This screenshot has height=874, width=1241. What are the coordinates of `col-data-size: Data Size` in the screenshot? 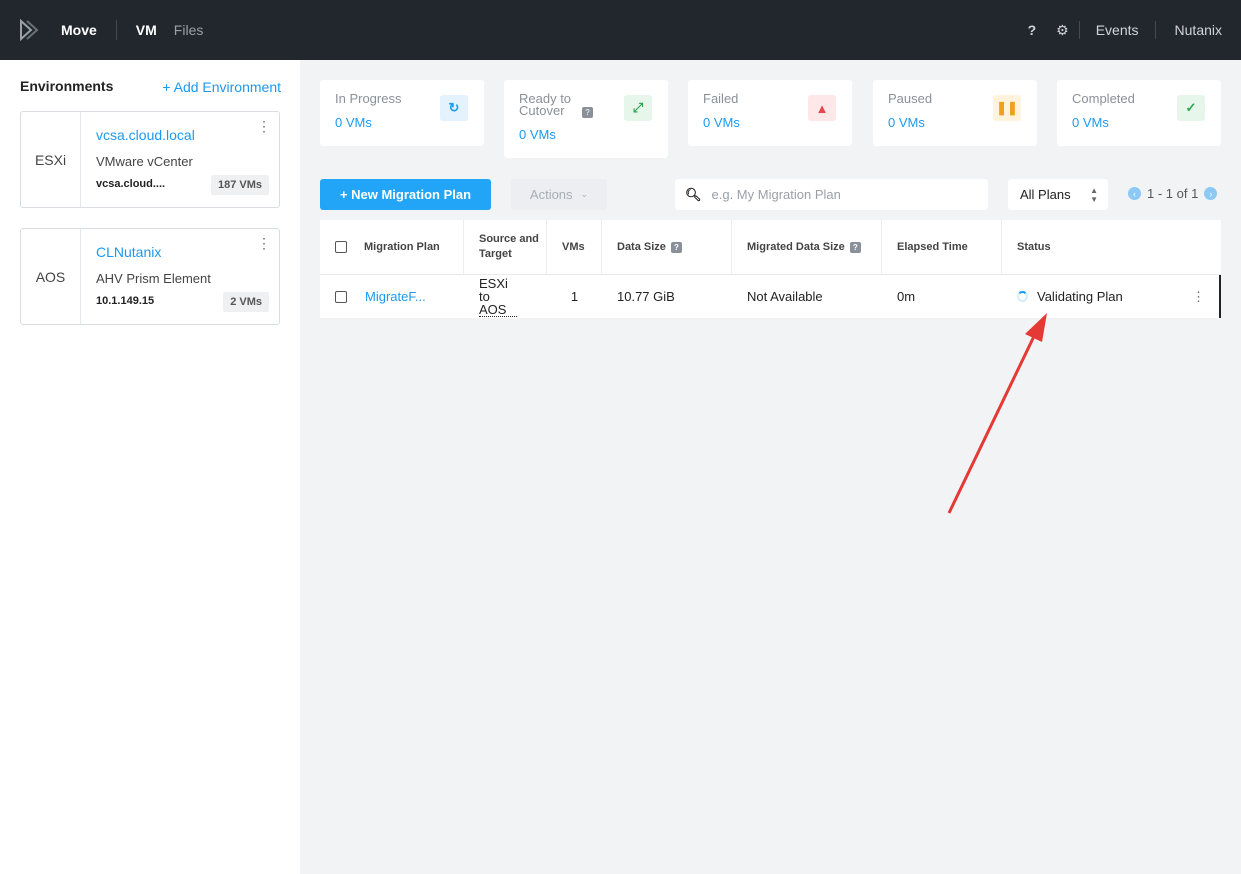 It's located at (641, 247).